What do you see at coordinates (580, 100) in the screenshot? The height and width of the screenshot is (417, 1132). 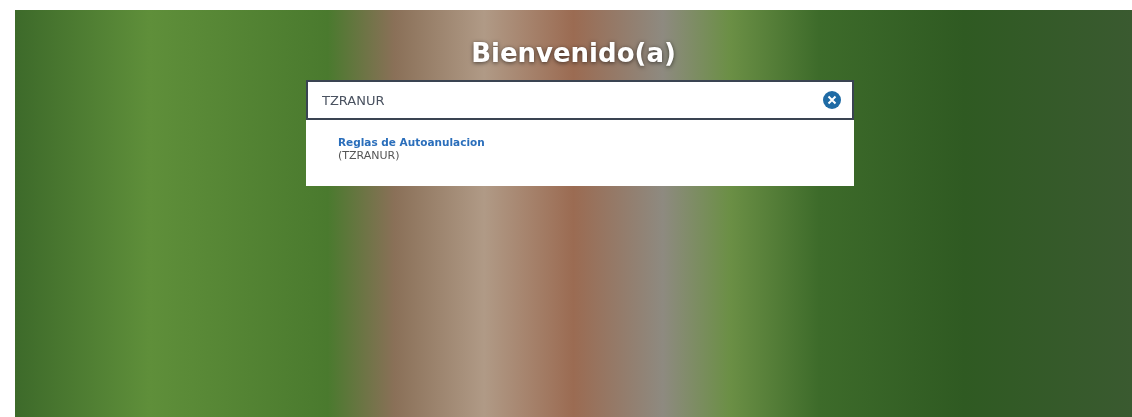 I see `search-field: TZRANUR` at bounding box center [580, 100].